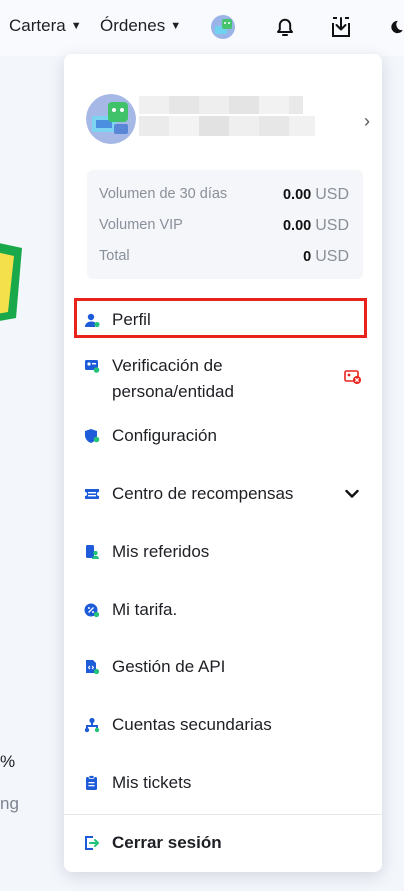 The height and width of the screenshot is (891, 404). What do you see at coordinates (223, 783) in the screenshot?
I see `menu-item-tickets: Mis tickets` at bounding box center [223, 783].